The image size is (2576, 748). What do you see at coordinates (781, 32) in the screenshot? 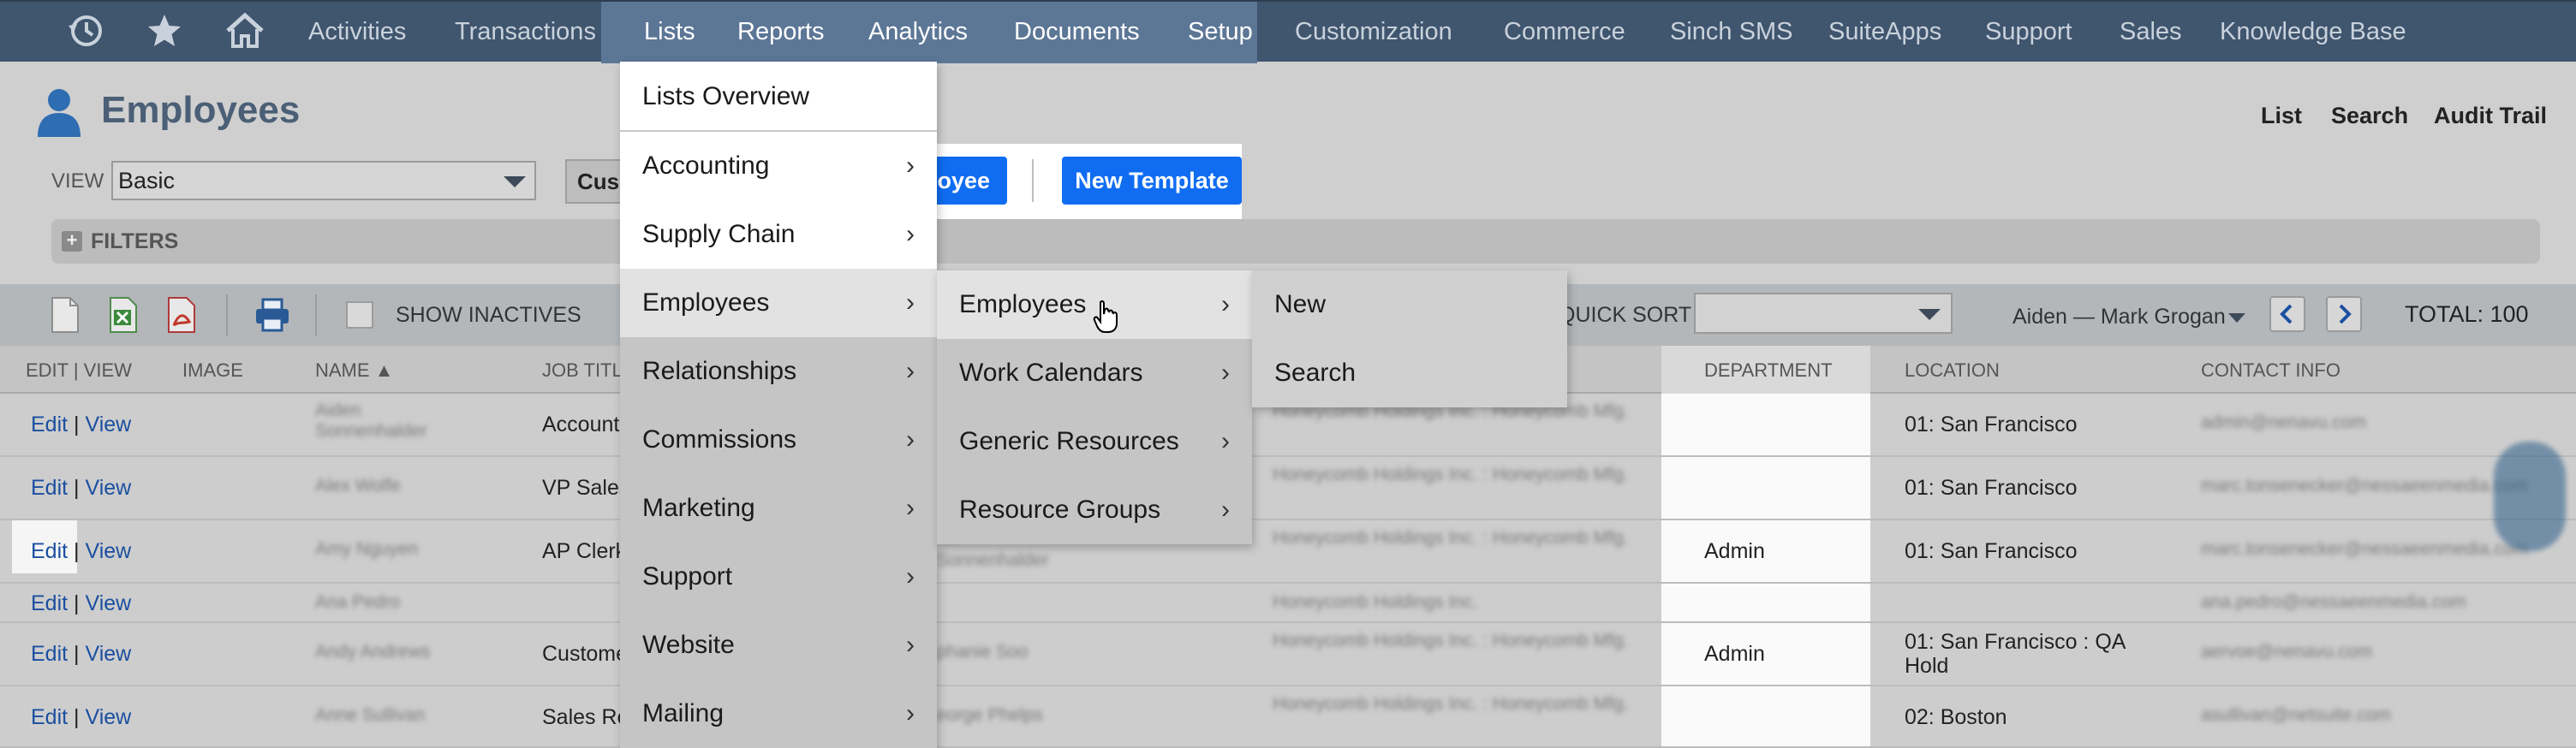
I see `nav-reports: Reports` at bounding box center [781, 32].